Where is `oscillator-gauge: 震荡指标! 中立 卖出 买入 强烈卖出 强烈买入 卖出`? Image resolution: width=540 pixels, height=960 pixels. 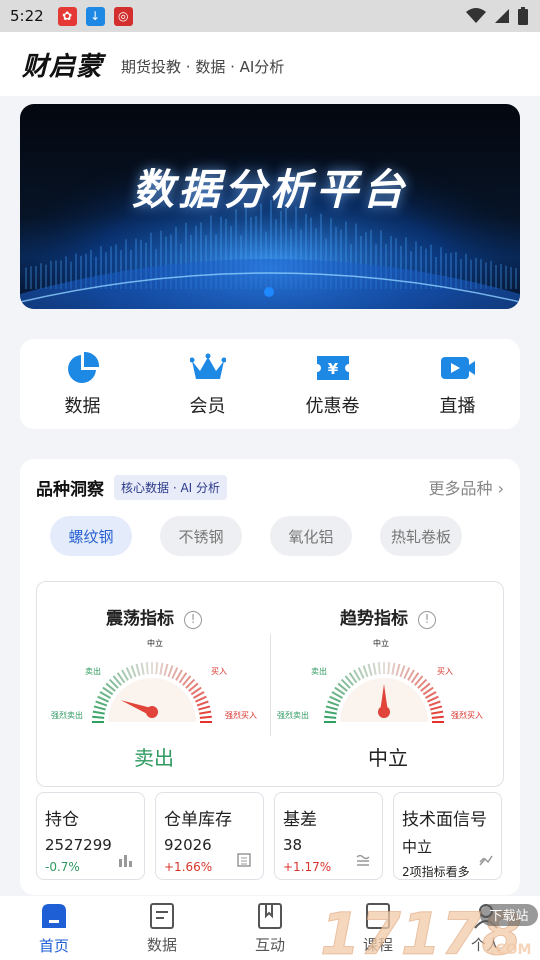
oscillator-gauge: 震荡指标! 中立 卖出 买入 强烈卖出 强烈买入 卖出 is located at coordinates (154, 684).